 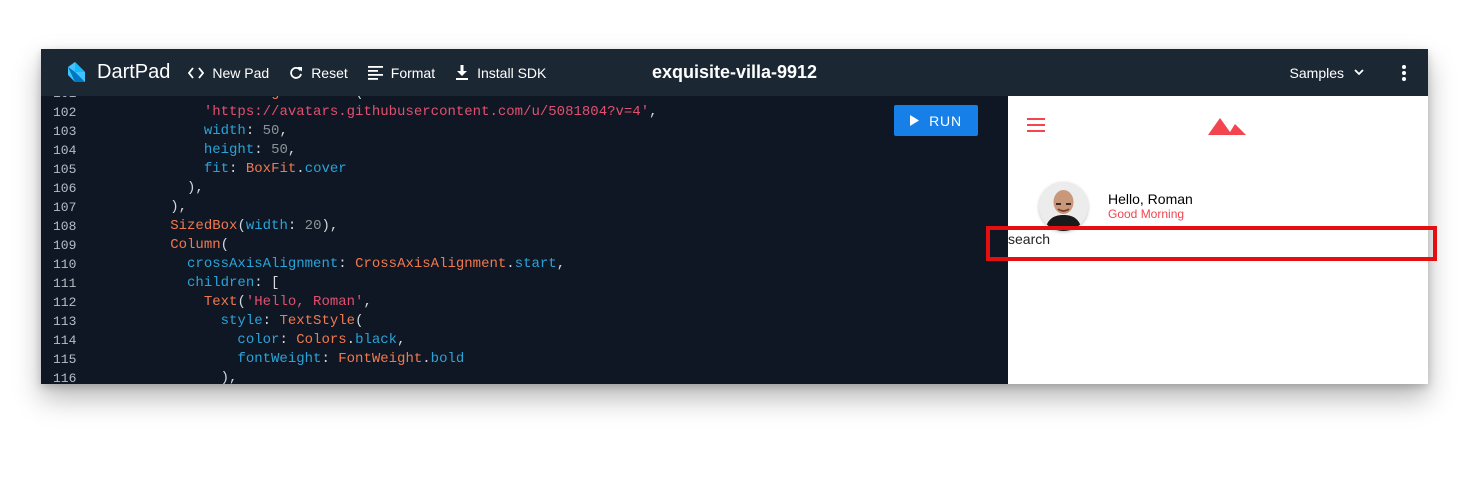 I want to click on chevron-down-icon, so click(x=1359, y=72).